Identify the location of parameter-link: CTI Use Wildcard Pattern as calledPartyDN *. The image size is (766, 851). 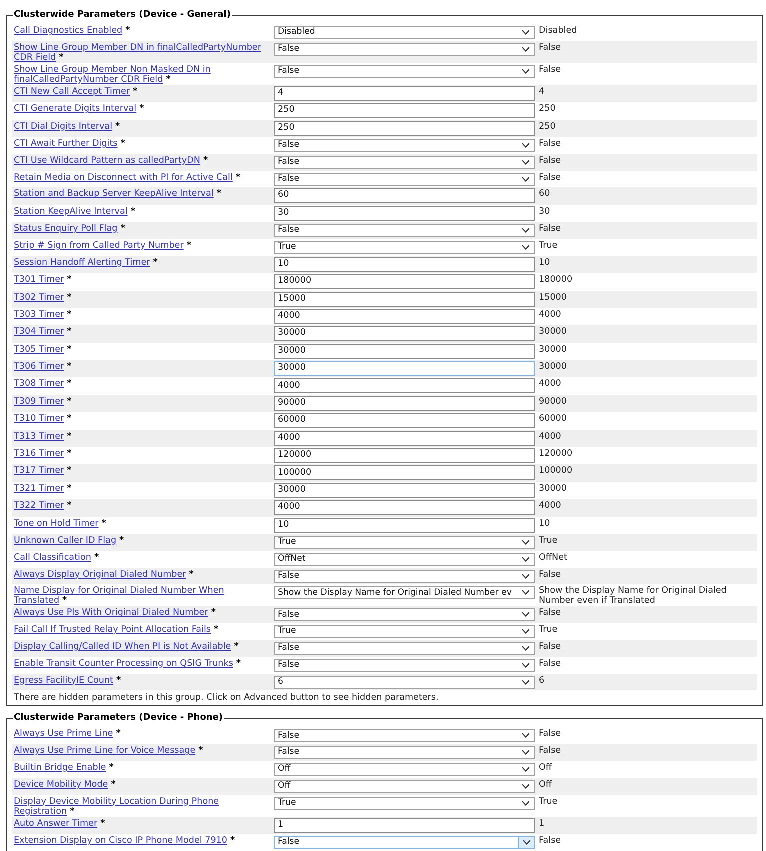
(111, 161).